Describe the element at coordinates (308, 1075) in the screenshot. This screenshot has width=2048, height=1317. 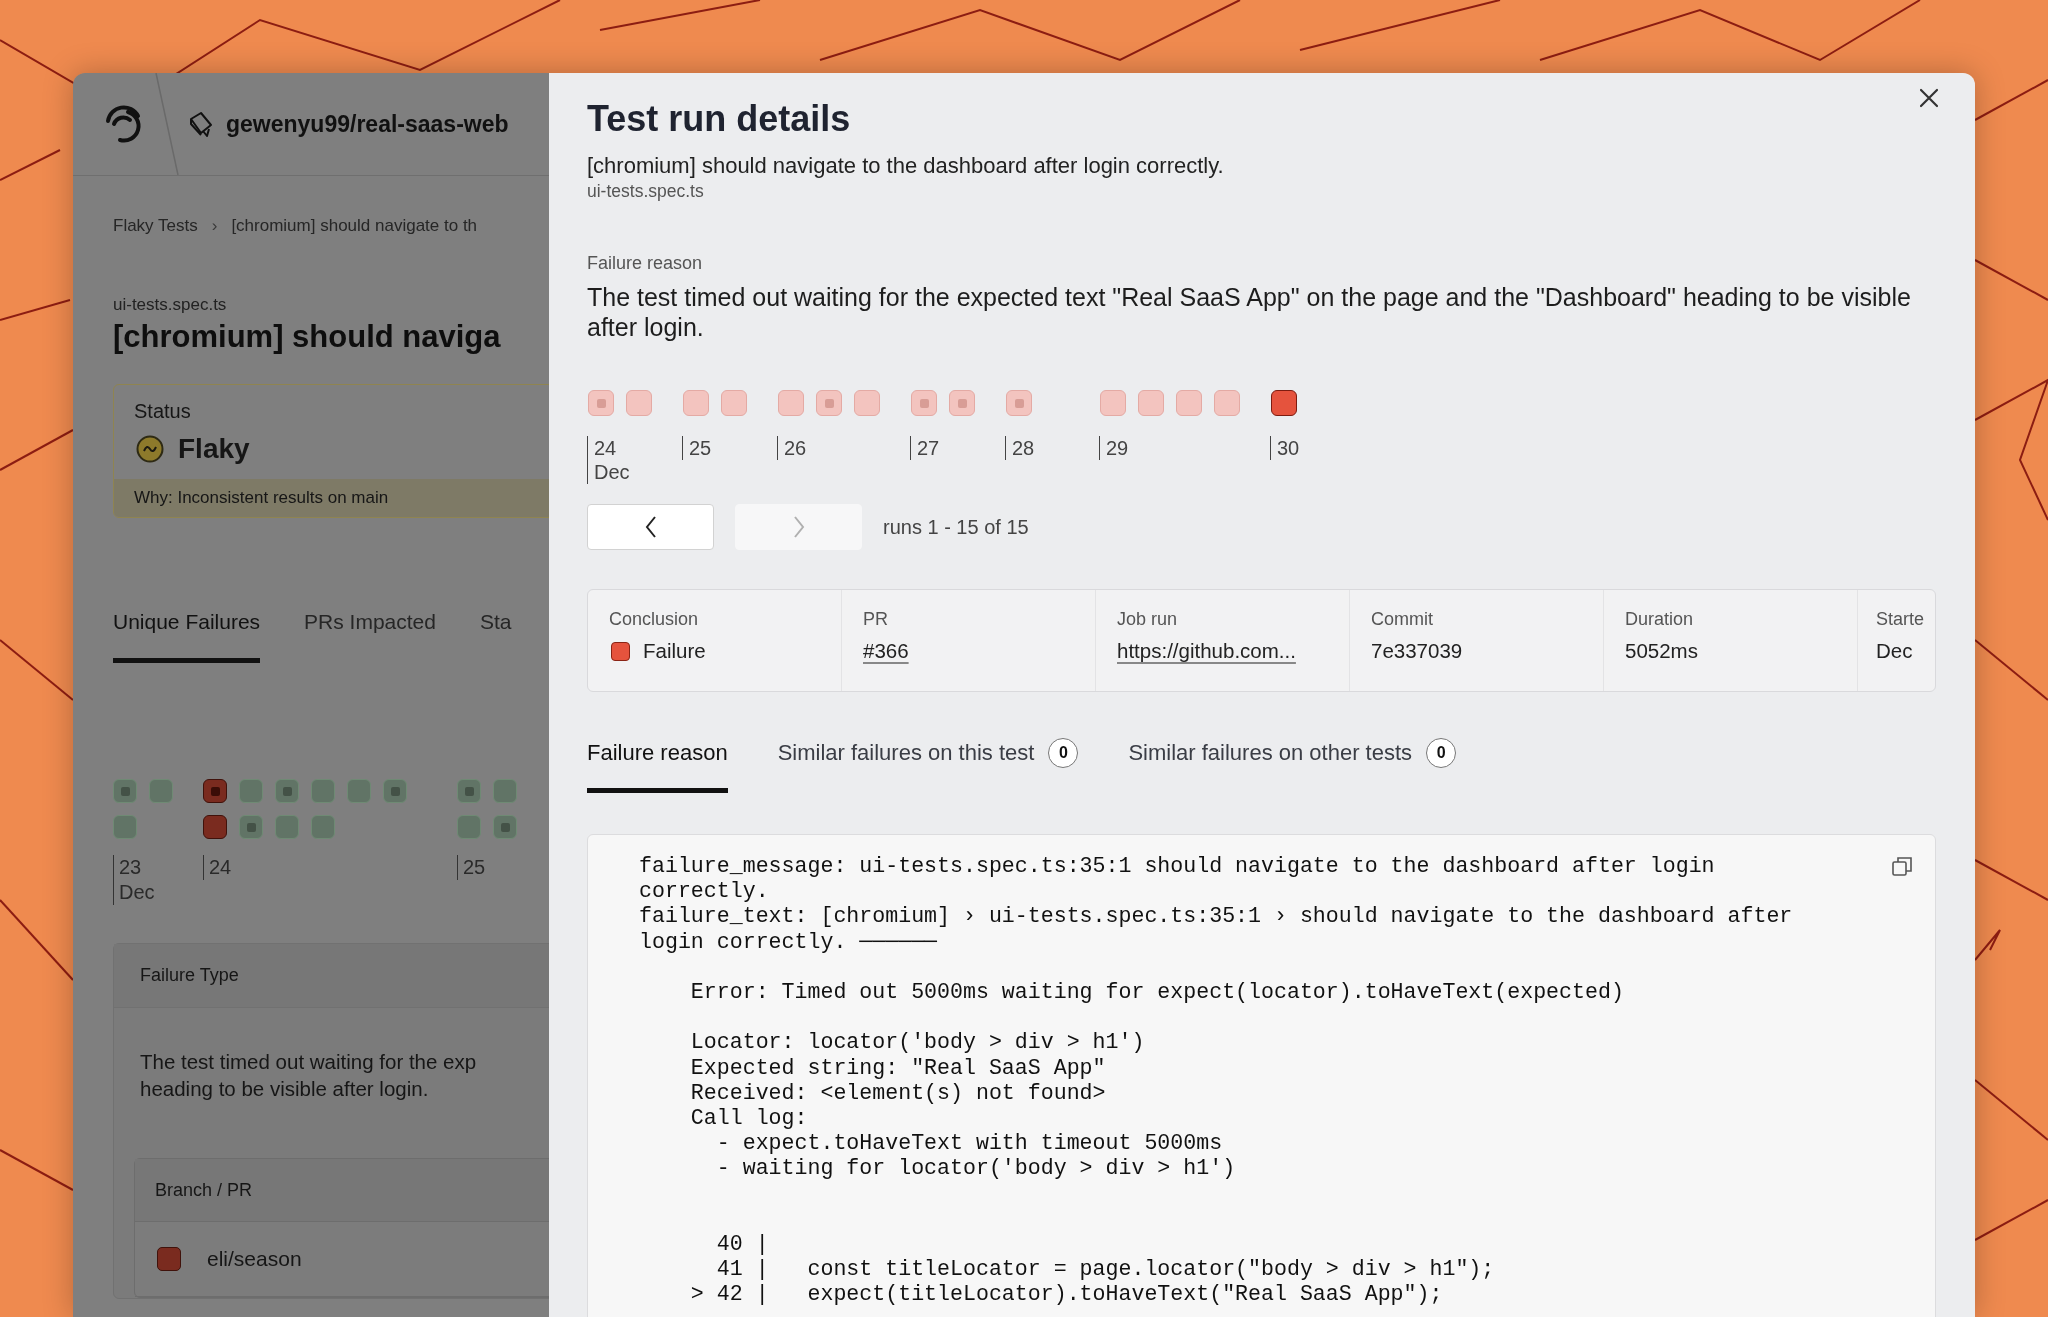
I see `failure-description: The test timed out waiting for the exp heading to be visible after login.` at that location.